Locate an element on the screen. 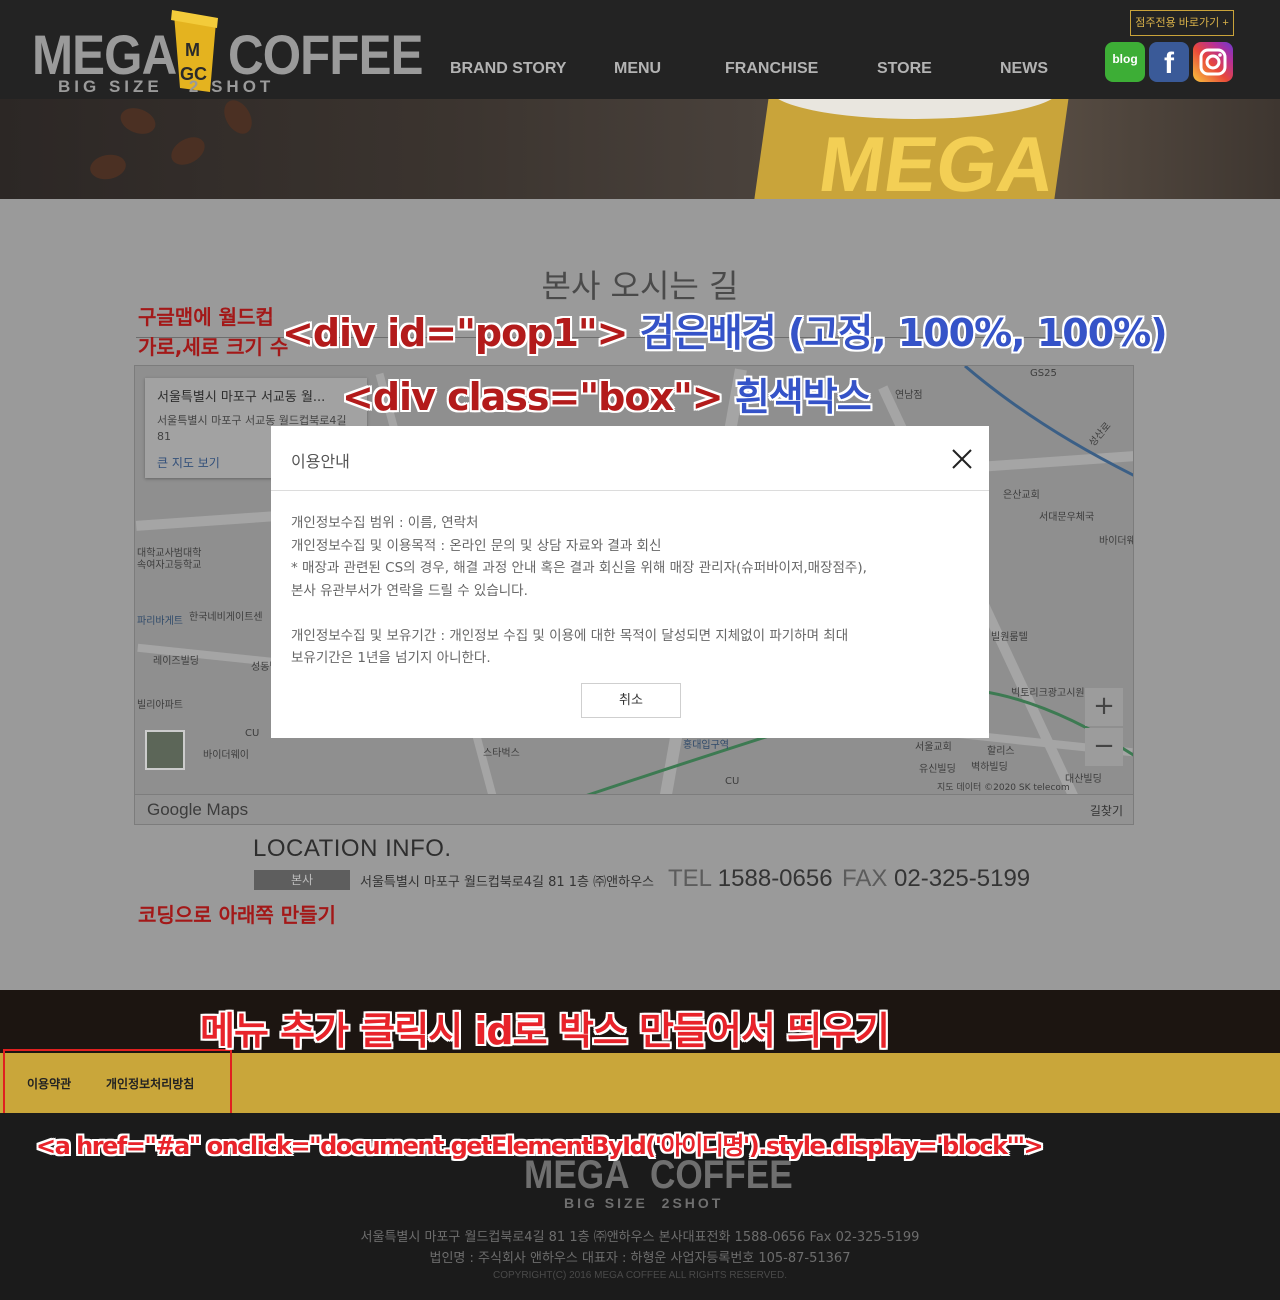 This screenshot has height=1300, width=1280. nav-news: NEWS is located at coordinates (1024, 69).